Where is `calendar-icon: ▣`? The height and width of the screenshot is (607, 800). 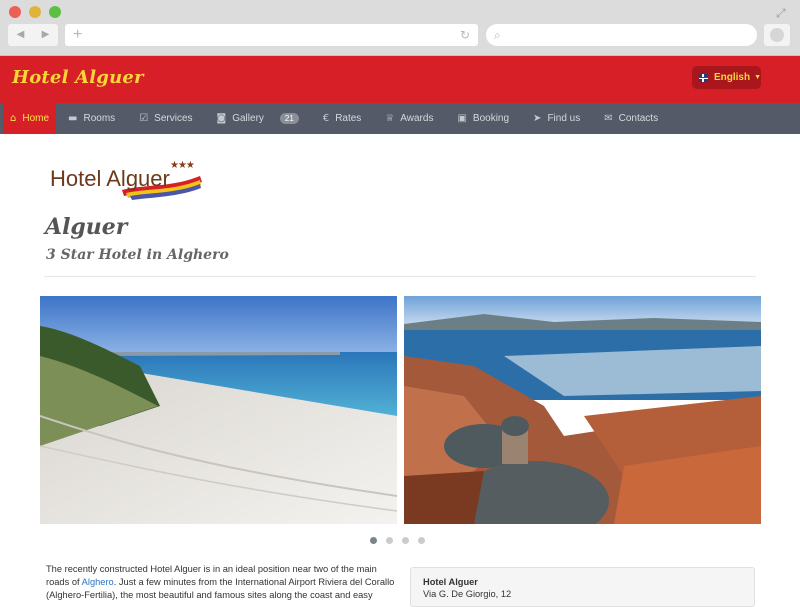
calendar-icon: ▣ is located at coordinates (462, 118).